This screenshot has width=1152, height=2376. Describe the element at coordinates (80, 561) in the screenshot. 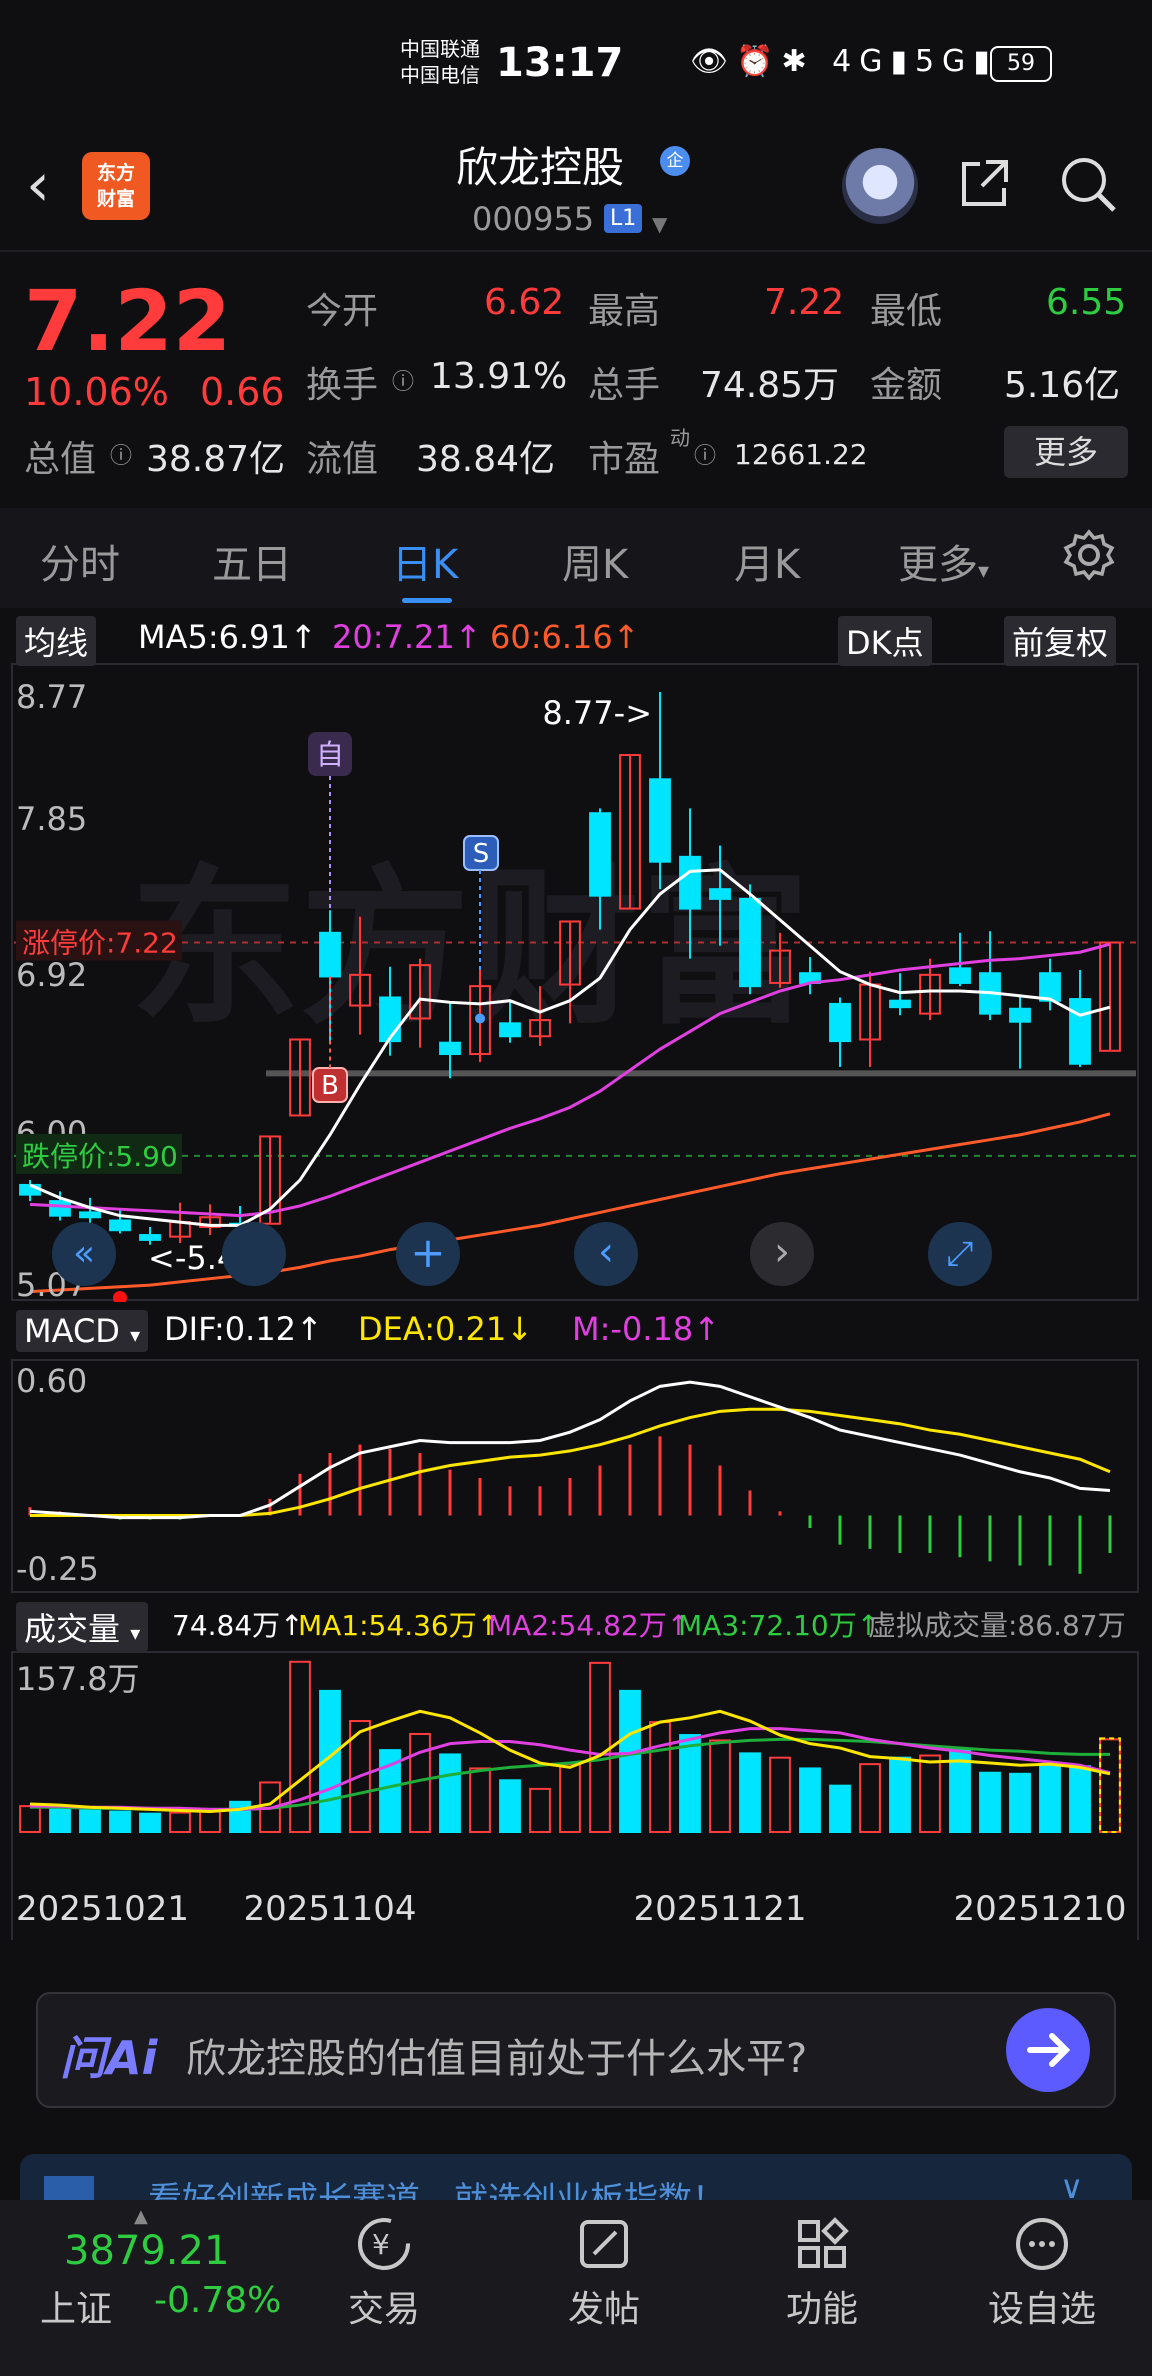

I see `tab-intraday: 分时` at that location.